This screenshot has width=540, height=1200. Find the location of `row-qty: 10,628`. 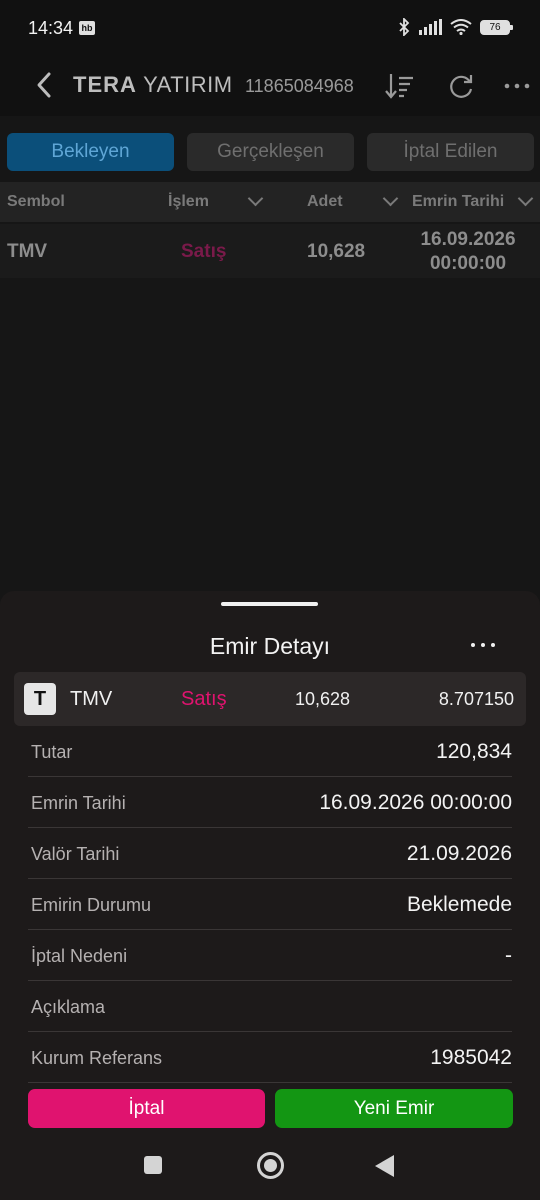

row-qty: 10,628 is located at coordinates (336, 251).